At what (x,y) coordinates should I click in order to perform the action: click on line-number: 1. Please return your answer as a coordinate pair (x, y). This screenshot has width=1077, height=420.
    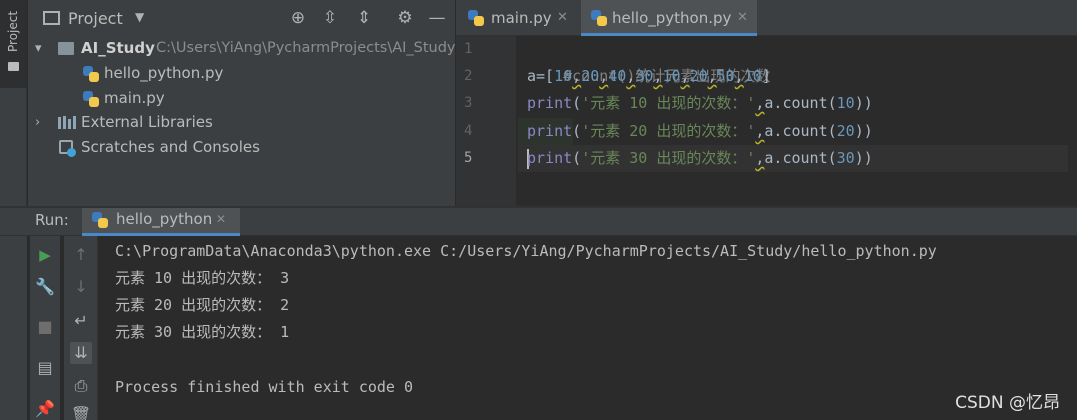
    Looking at the image, I should click on (468, 49).